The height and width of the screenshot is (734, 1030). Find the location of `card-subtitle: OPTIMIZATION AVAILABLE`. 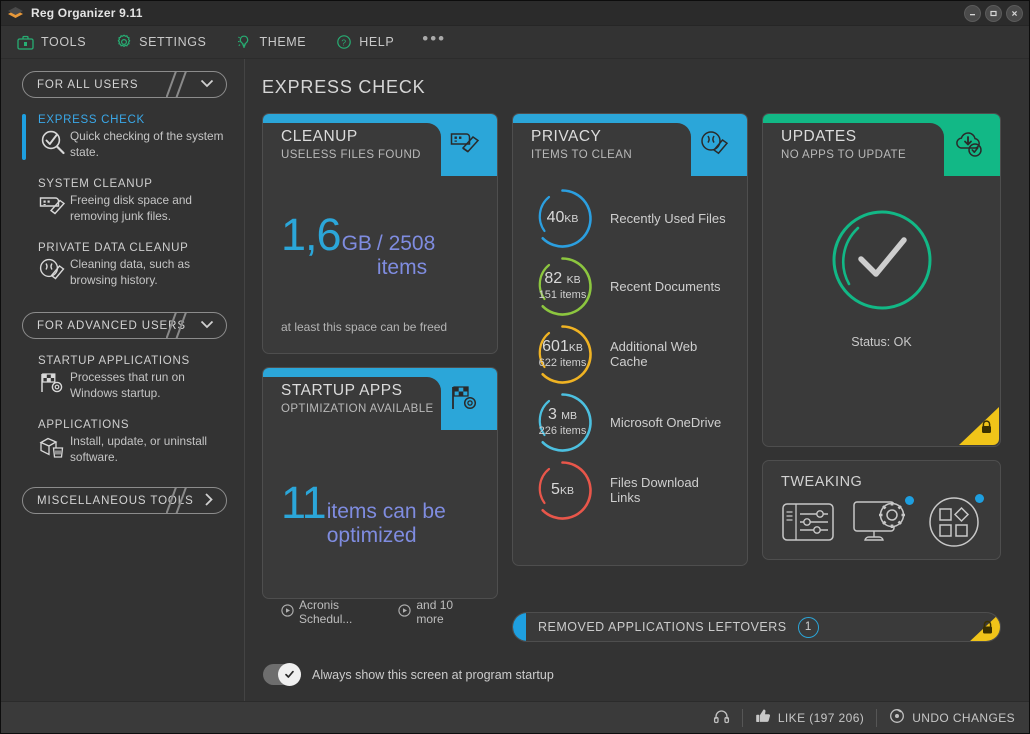

card-subtitle: OPTIMIZATION AVAILABLE is located at coordinates (357, 409).